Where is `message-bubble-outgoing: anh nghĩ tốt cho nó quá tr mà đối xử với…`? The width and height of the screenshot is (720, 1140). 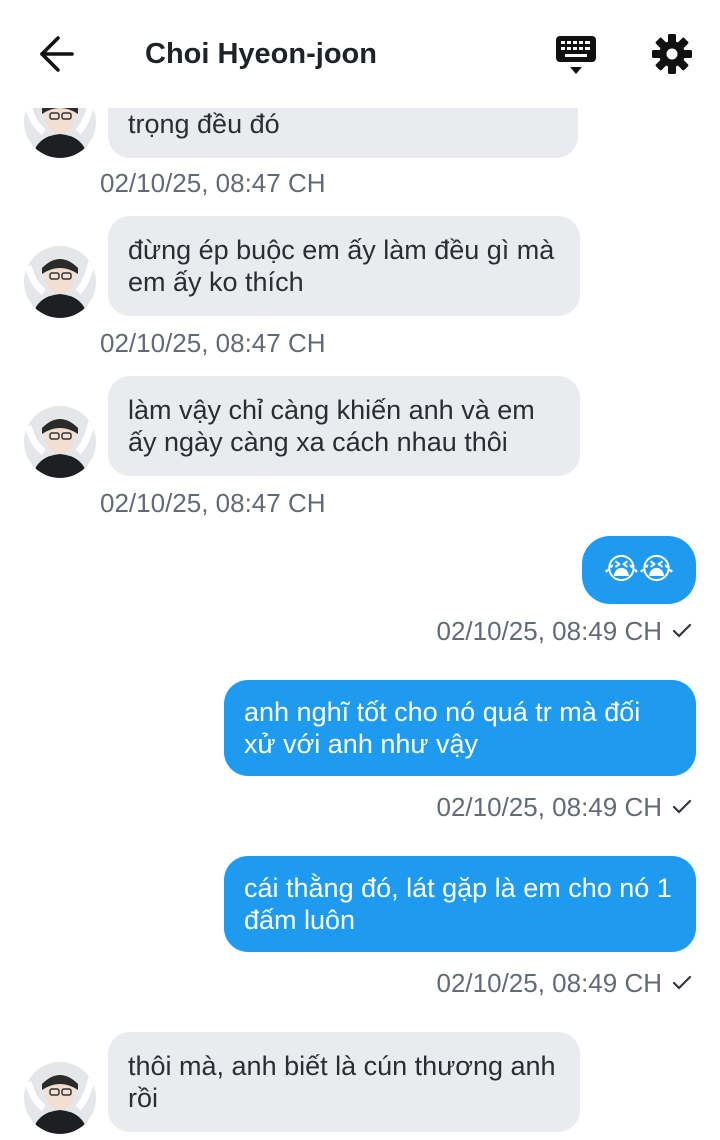
message-bubble-outgoing: anh nghĩ tốt cho nó quá tr mà đối xử với… is located at coordinates (460, 728).